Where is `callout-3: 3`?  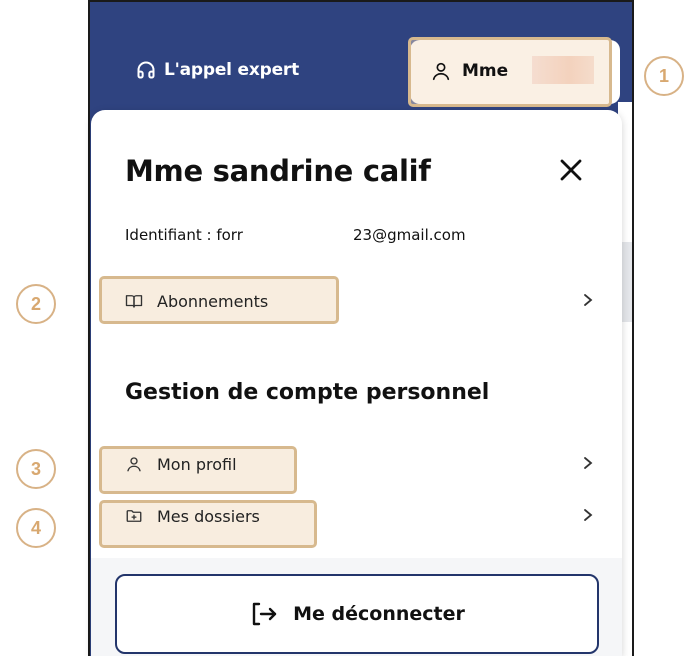 callout-3: 3 is located at coordinates (36, 469).